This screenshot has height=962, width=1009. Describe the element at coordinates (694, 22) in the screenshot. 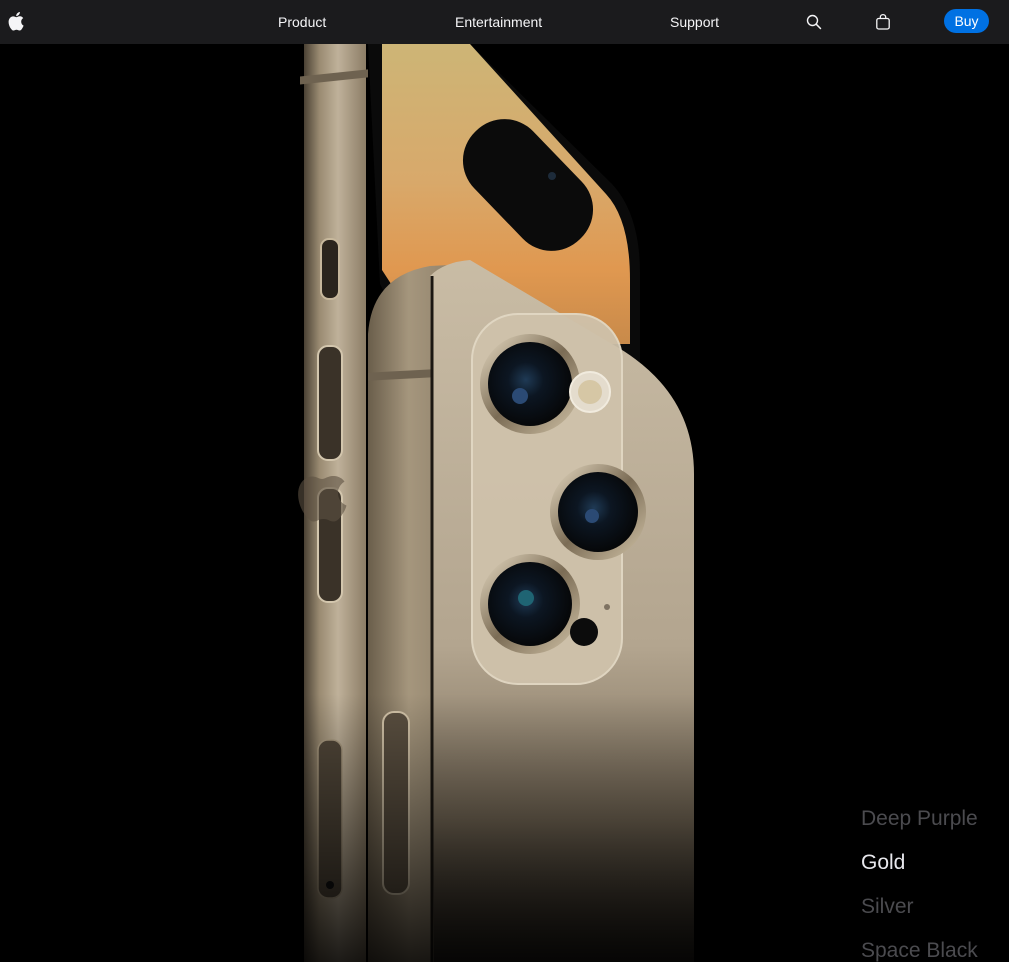

I see `nav-link-support: Support` at that location.